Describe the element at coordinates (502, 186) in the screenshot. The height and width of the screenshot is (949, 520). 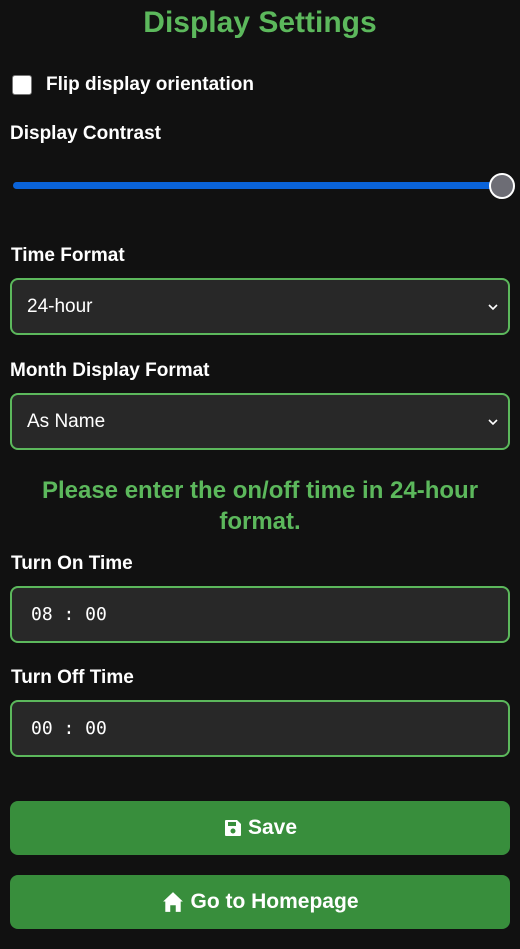
I see `contrast-slider-thumb` at that location.